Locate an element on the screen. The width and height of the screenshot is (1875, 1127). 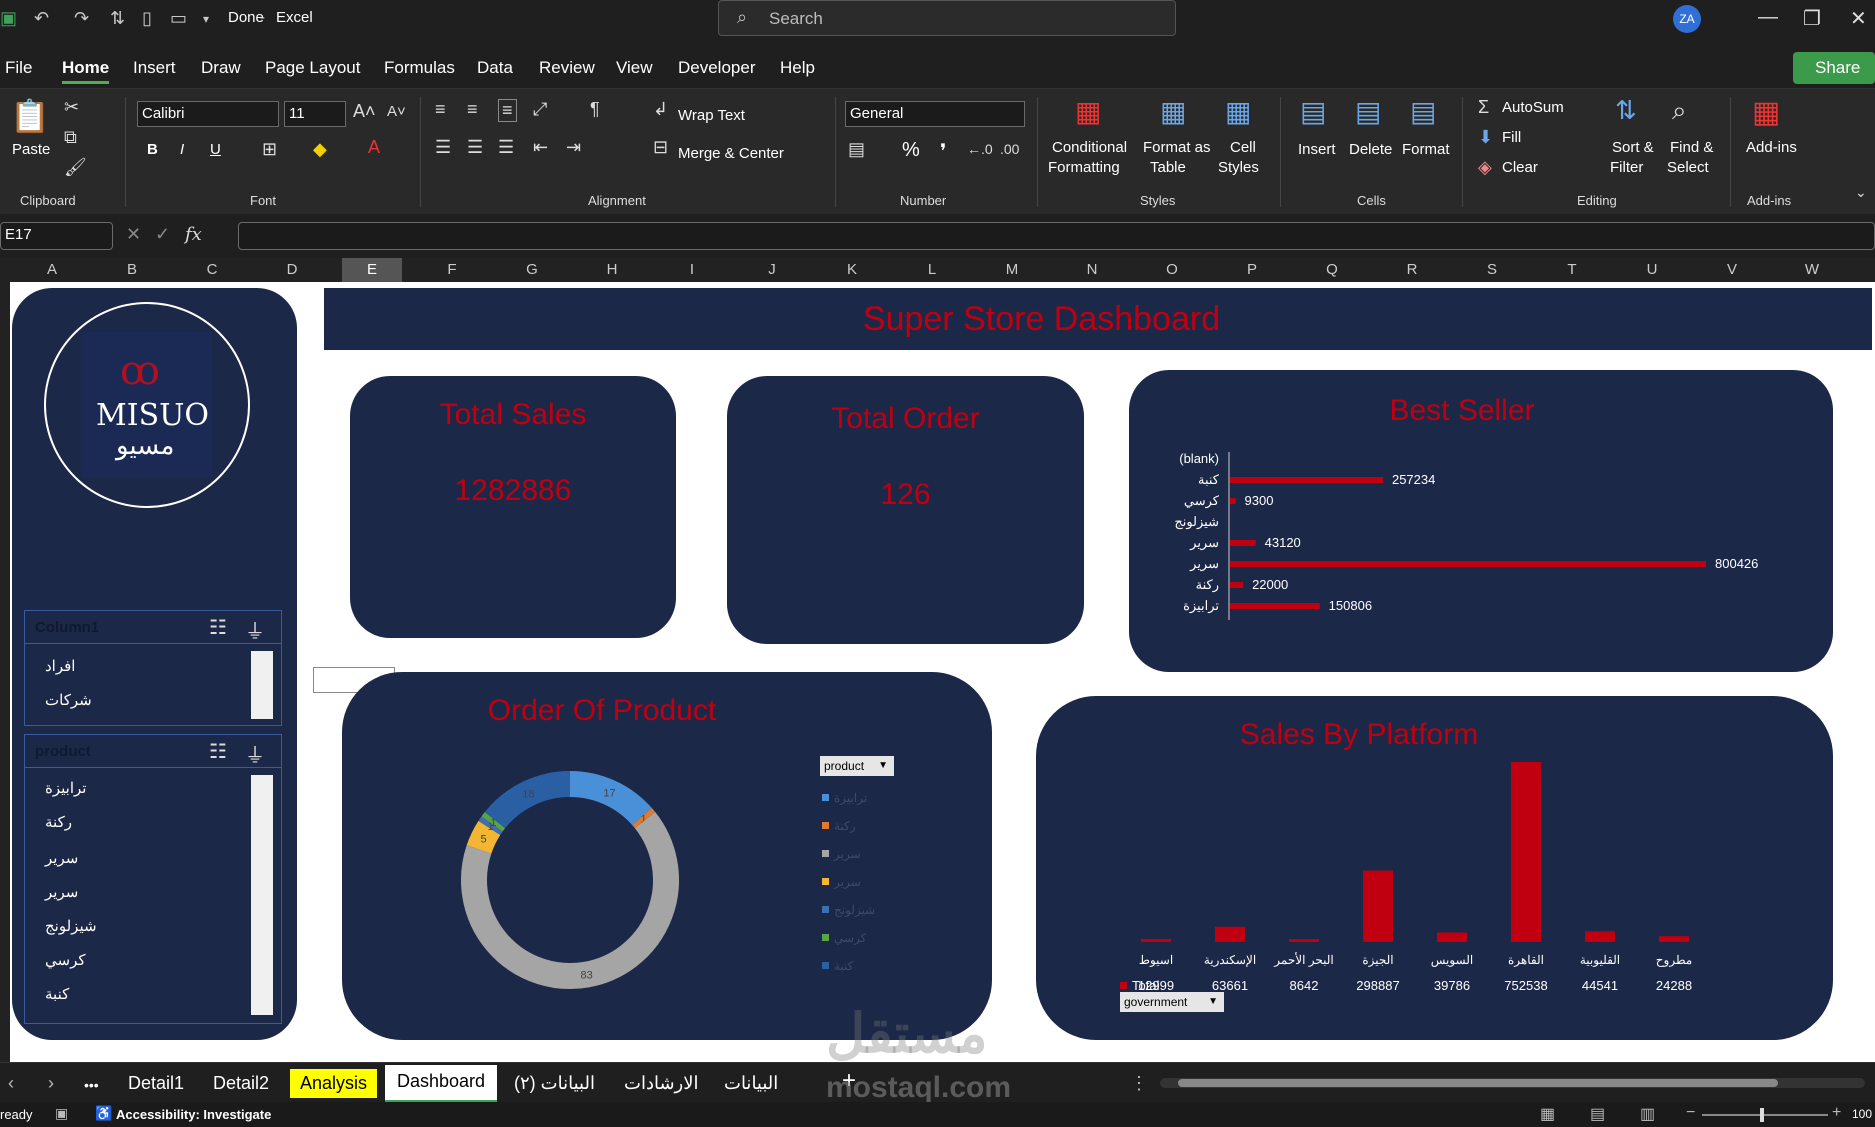
tab-dashboard: Dashboard is located at coordinates (441, 1084).